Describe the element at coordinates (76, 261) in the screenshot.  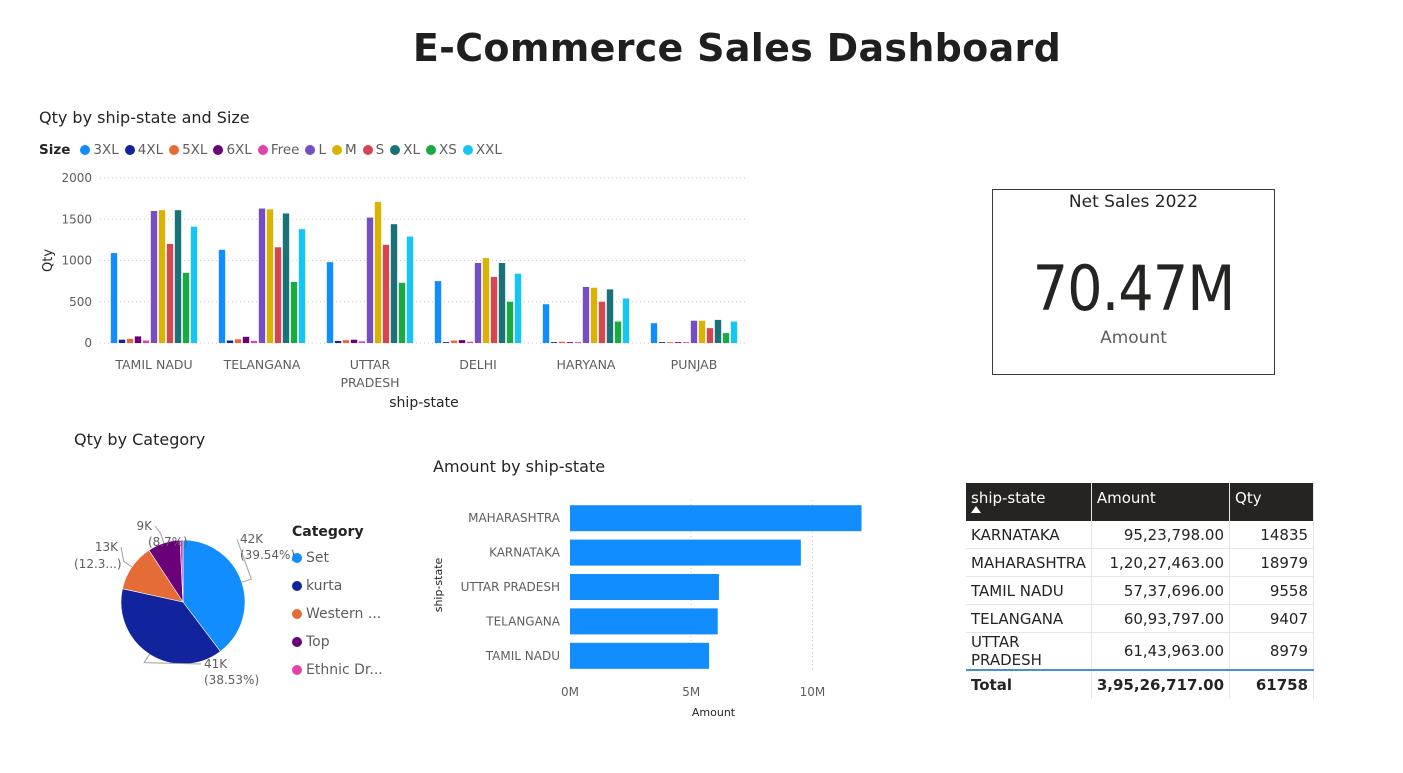
I see `y-tick-label: 1000` at that location.